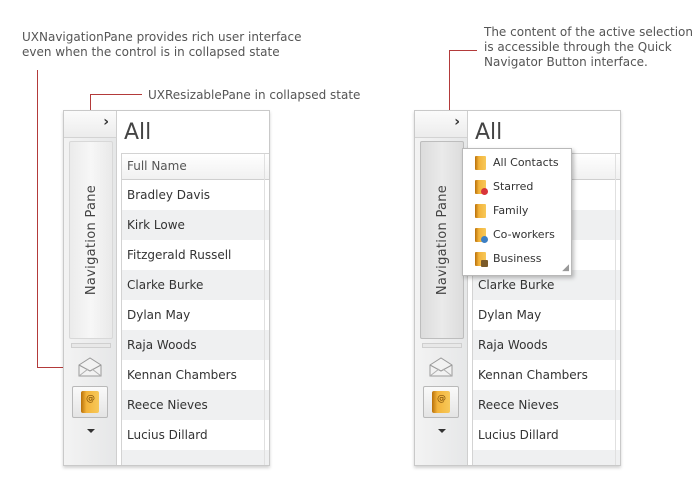  I want to click on annotation-line-1: The content of the active selection, so click(589, 32).